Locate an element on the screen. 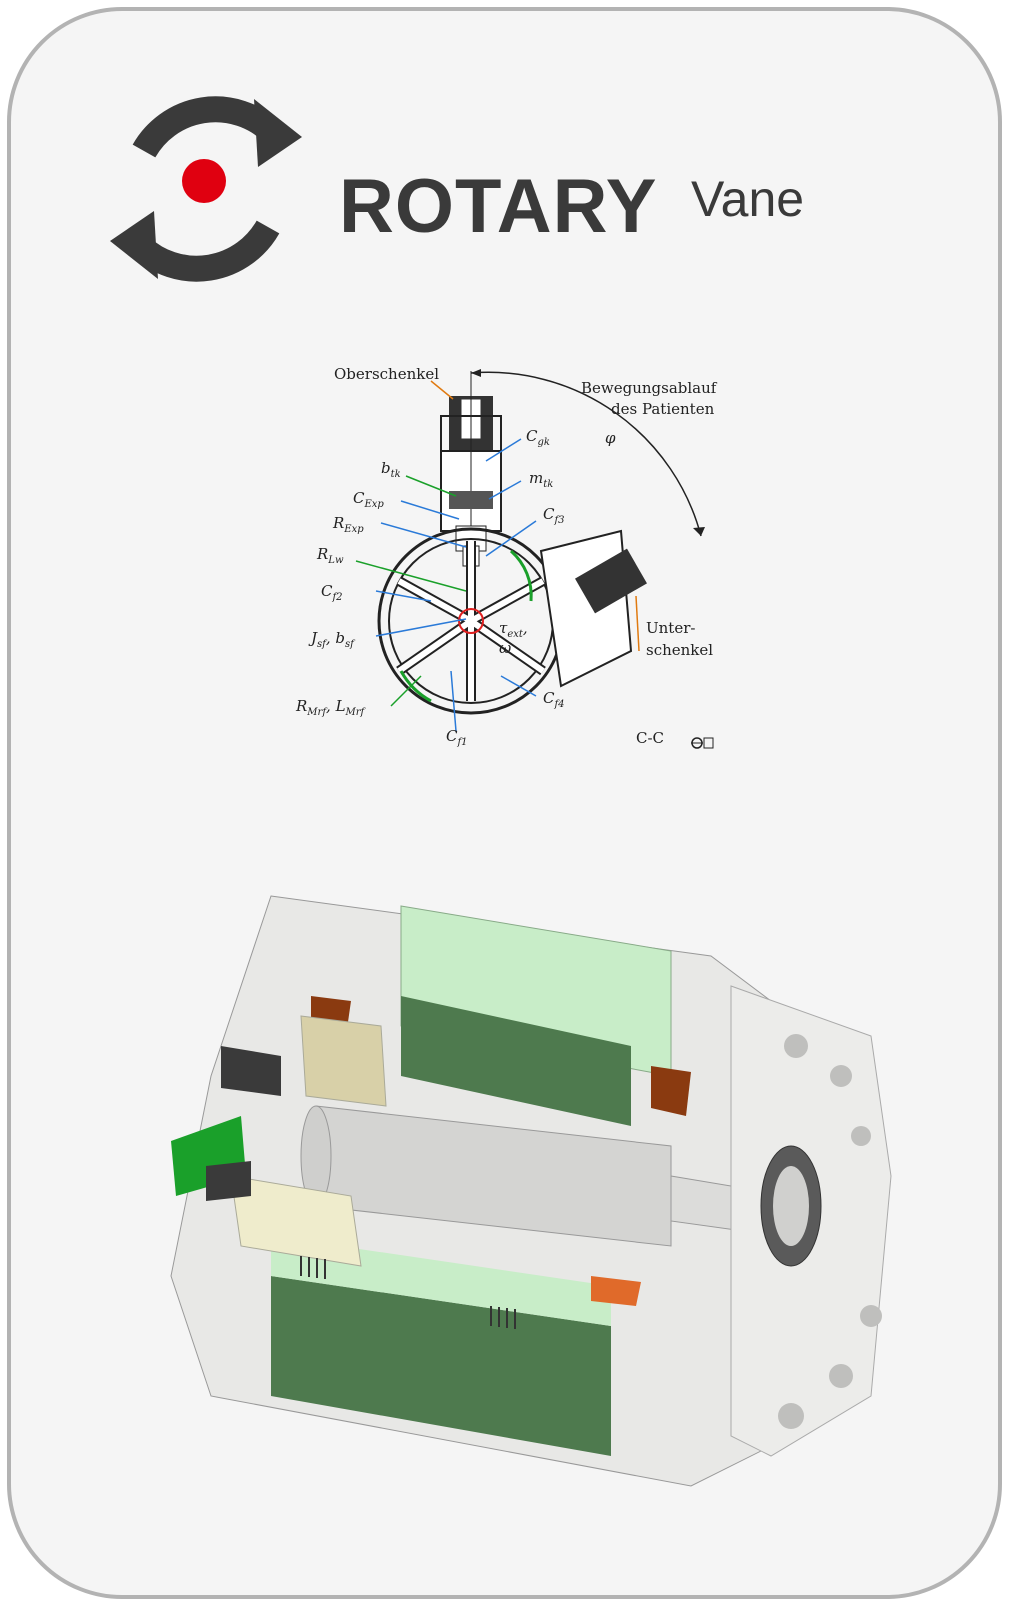 The image size is (1021, 1612). brand-name: ROTARY is located at coordinates (498, 206).